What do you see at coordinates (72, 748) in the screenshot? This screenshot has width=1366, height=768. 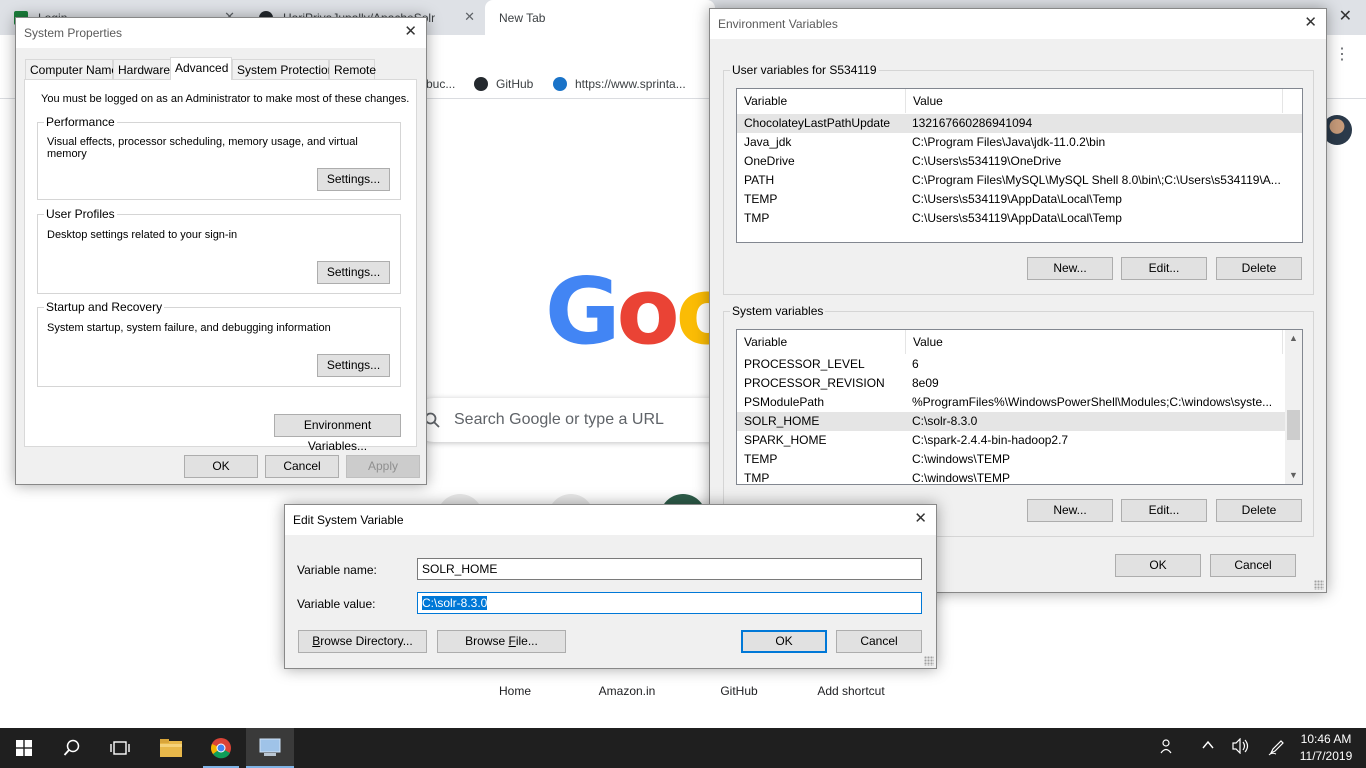 I see `search-icon` at bounding box center [72, 748].